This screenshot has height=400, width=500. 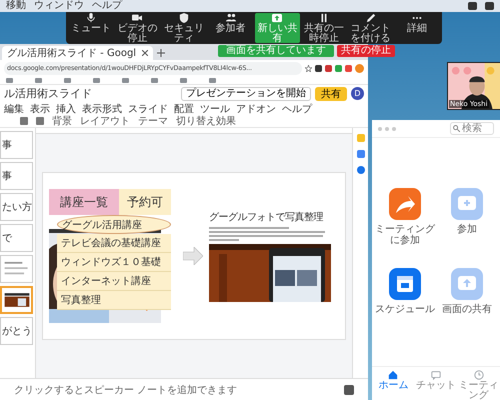 What do you see at coordinates (246, 93) in the screenshot?
I see `present-button: プレゼンテーションを開始` at bounding box center [246, 93].